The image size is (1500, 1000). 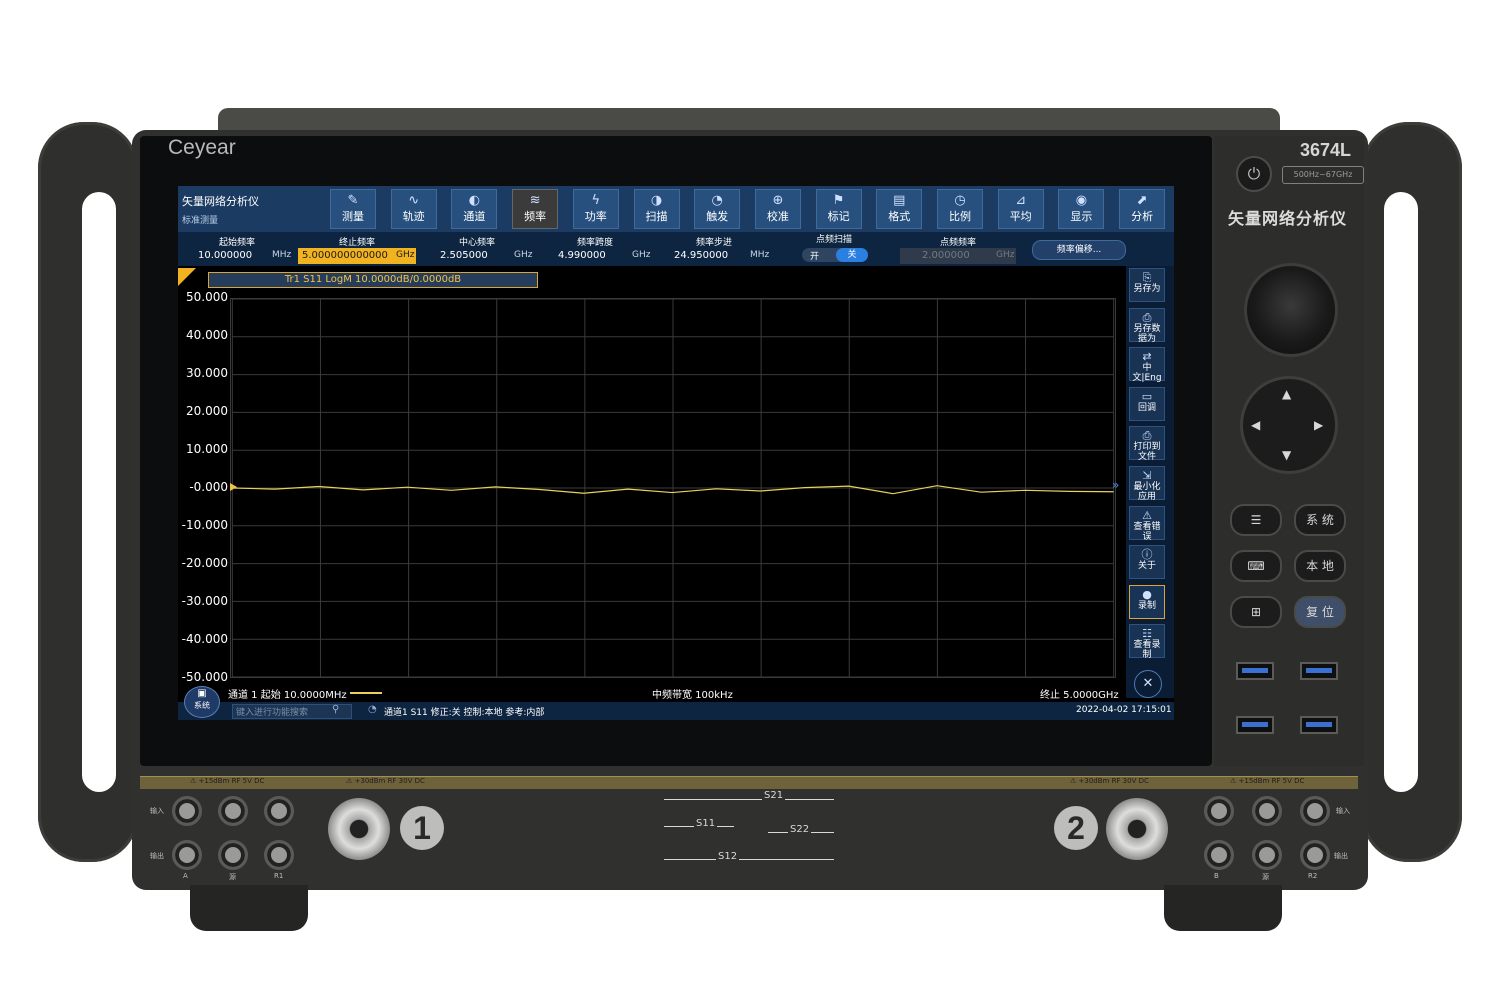 I want to click on cw-sweep-field: 点频扫描 开 关, so click(x=834, y=249).